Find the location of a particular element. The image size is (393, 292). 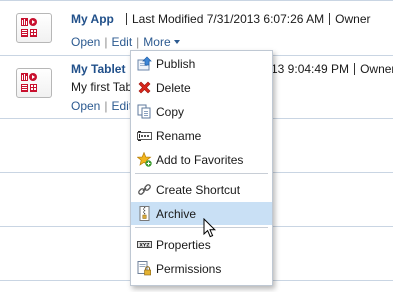

menu-item-add-to-favorites: Add to Favorites is located at coordinates (201, 159).